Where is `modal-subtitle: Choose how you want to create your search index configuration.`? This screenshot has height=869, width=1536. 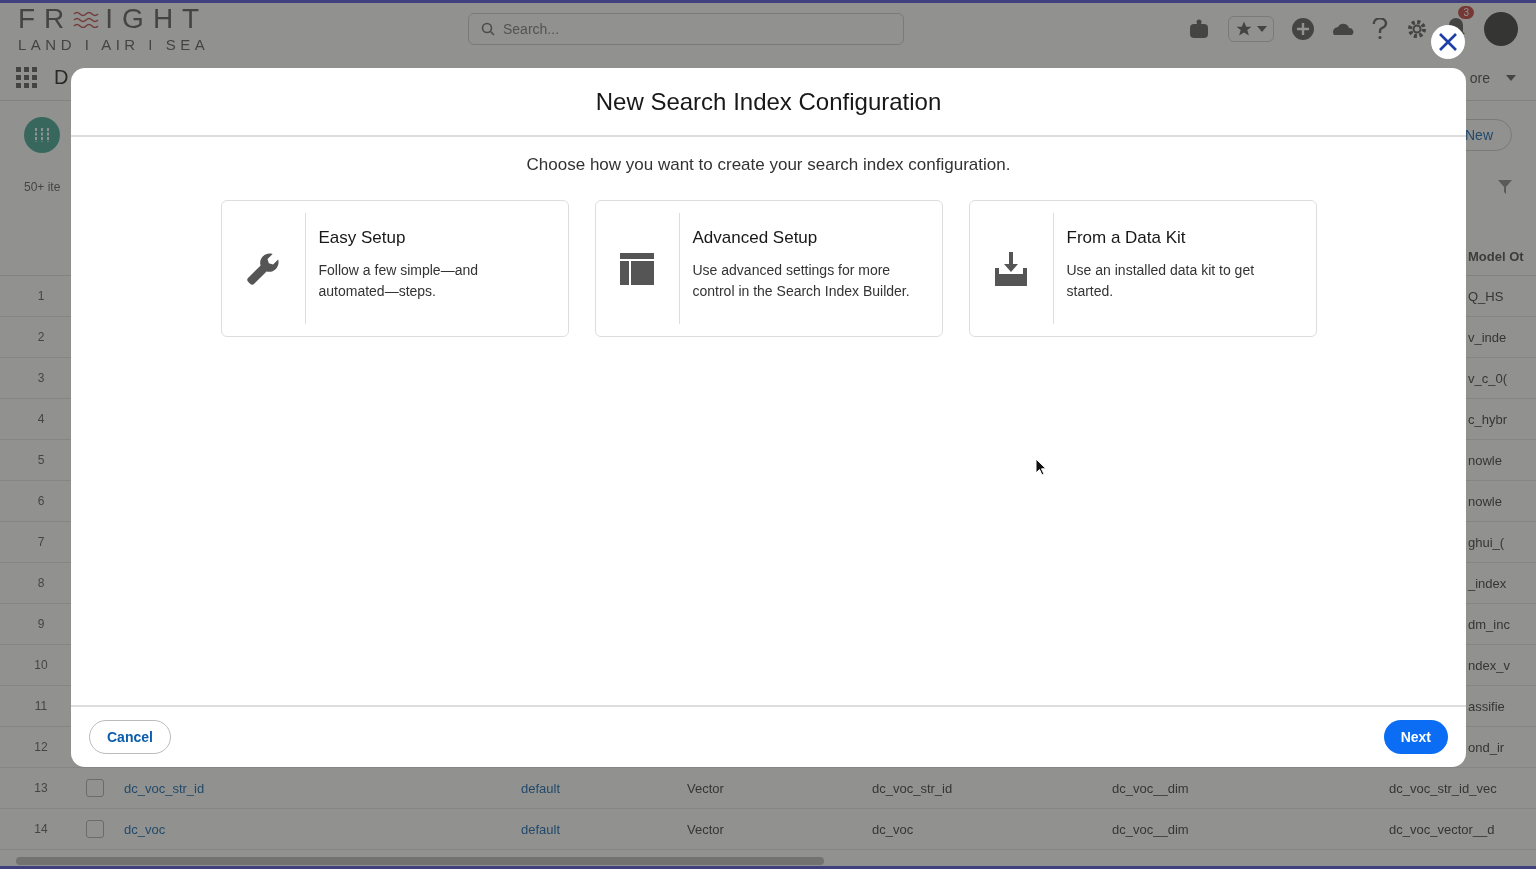 modal-subtitle: Choose how you want to create your search index configuration. is located at coordinates (768, 165).